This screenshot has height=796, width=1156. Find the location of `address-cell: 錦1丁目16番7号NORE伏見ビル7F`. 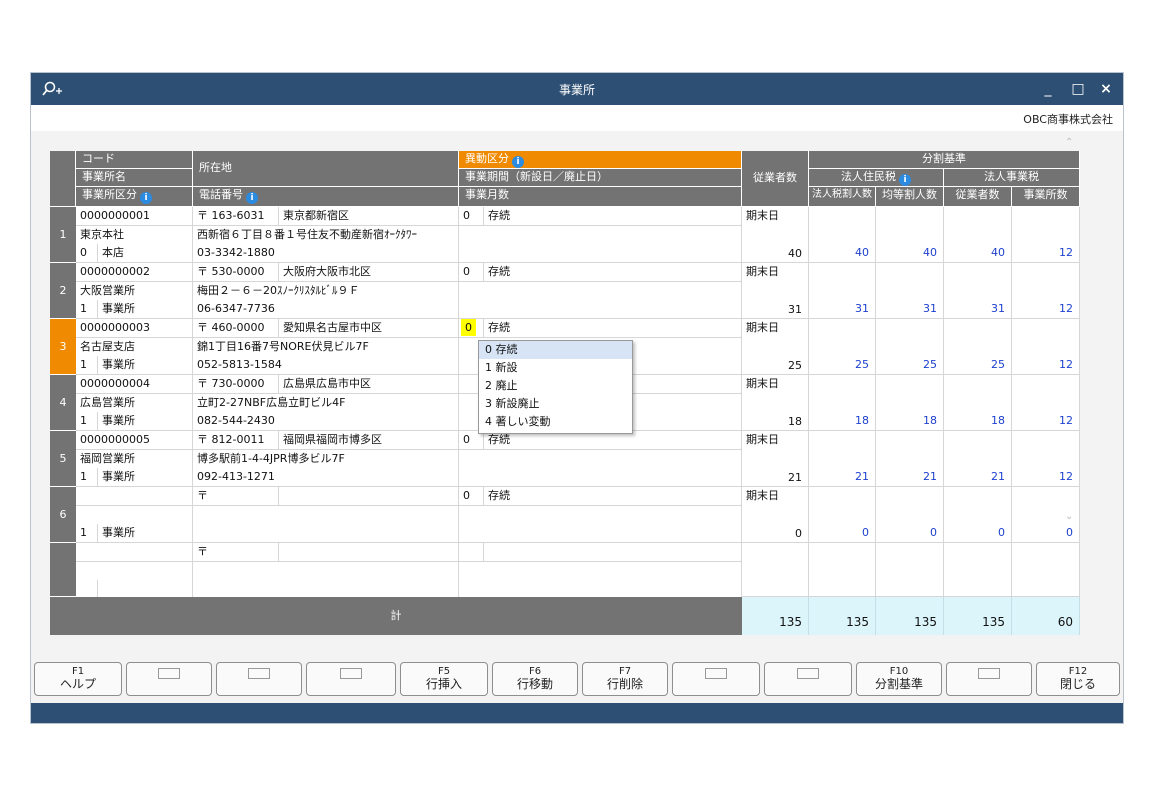

address-cell: 錦1丁目16番7号NORE伏見ビル7F is located at coordinates (326, 347).